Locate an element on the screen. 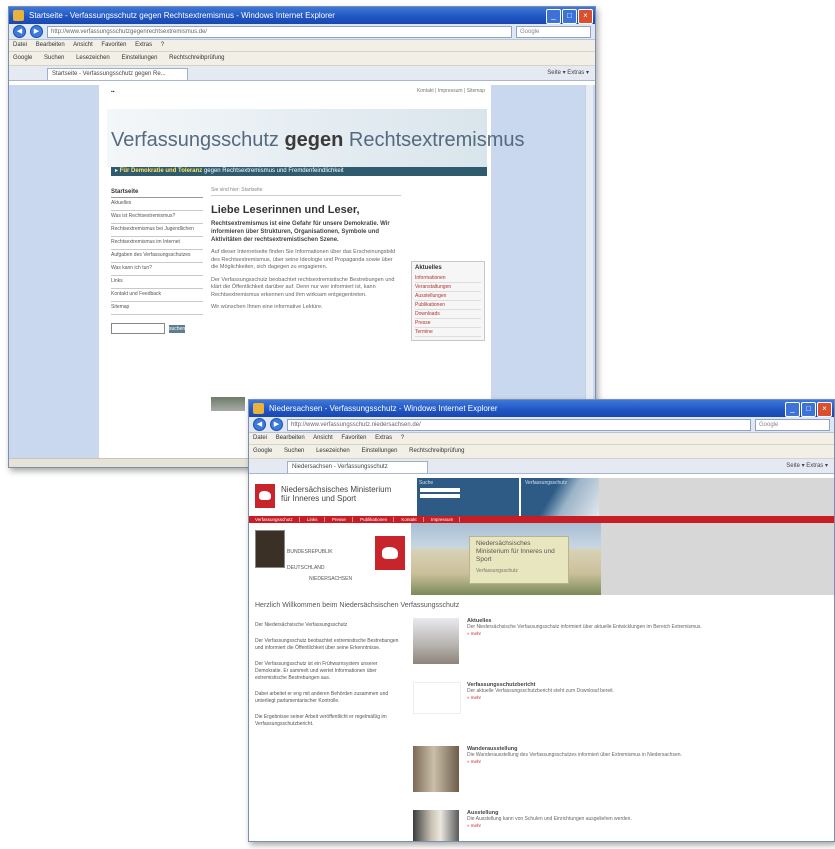  greeting-heading: Liebe Leserinnen und Leser, is located at coordinates (285, 210).